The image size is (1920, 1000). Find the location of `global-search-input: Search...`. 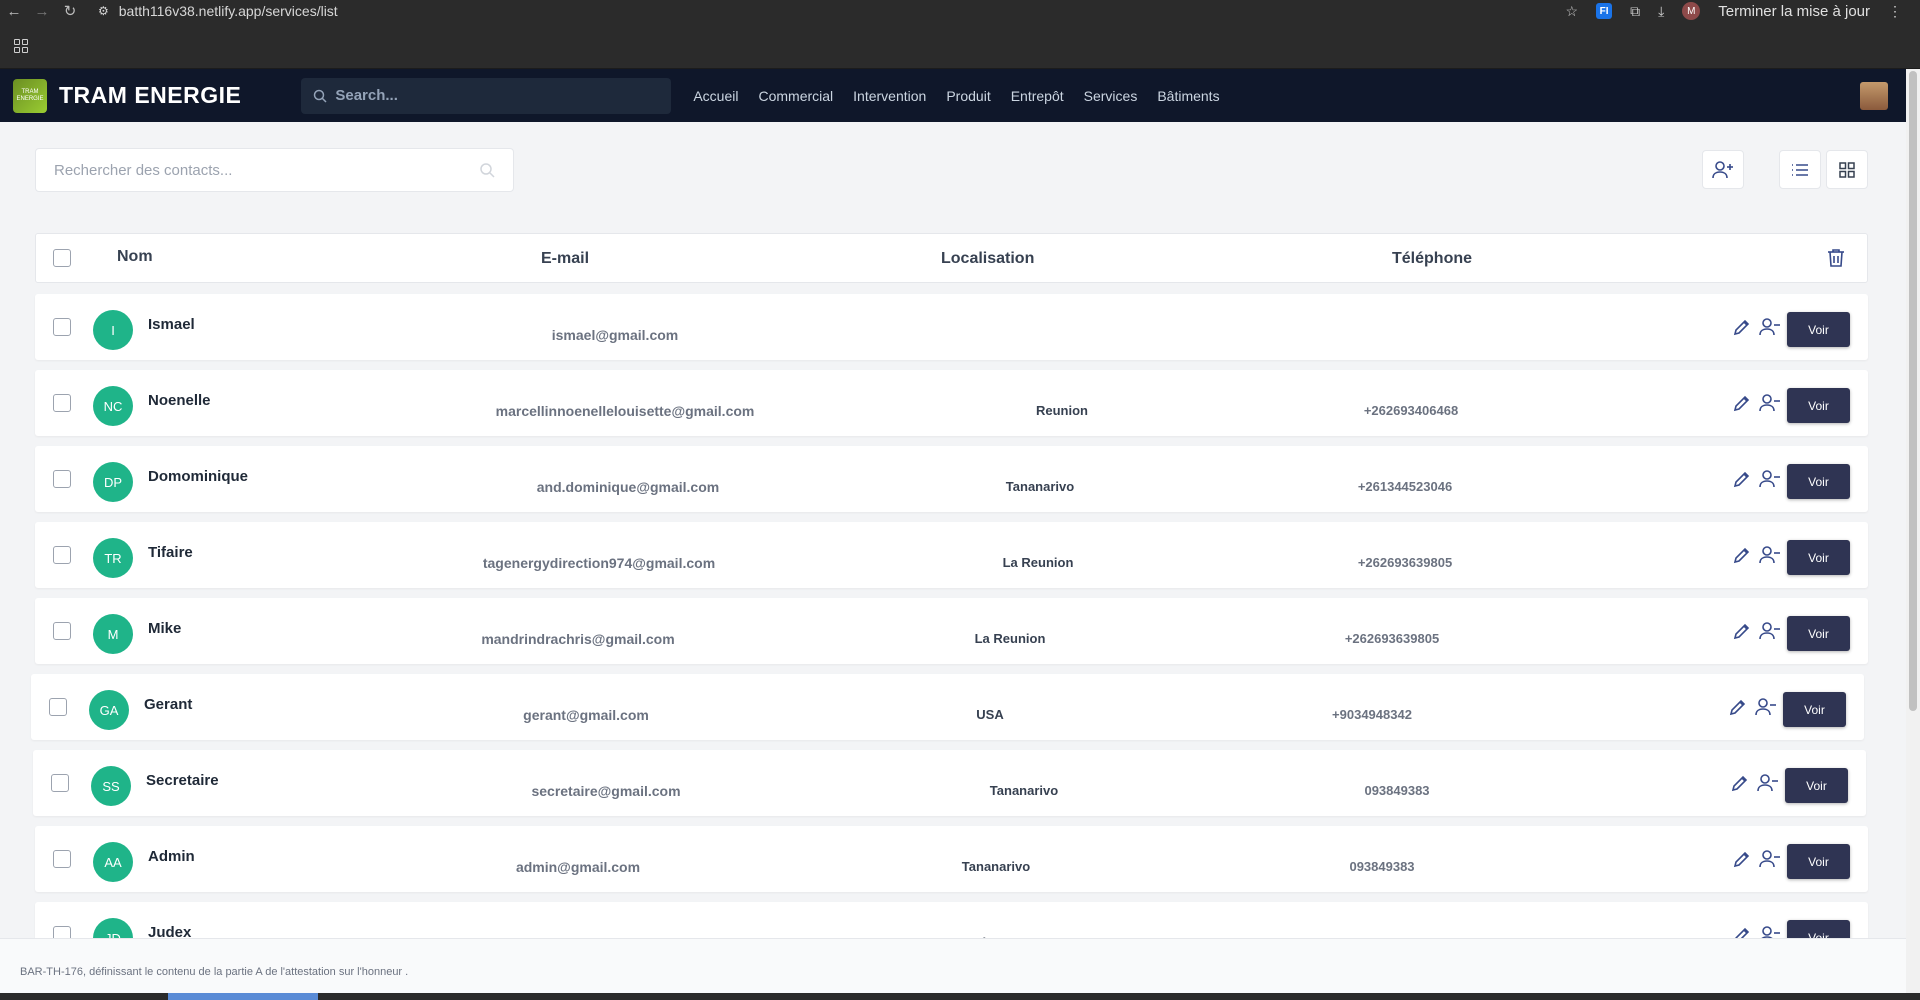

global-search-input: Search... is located at coordinates (486, 95).